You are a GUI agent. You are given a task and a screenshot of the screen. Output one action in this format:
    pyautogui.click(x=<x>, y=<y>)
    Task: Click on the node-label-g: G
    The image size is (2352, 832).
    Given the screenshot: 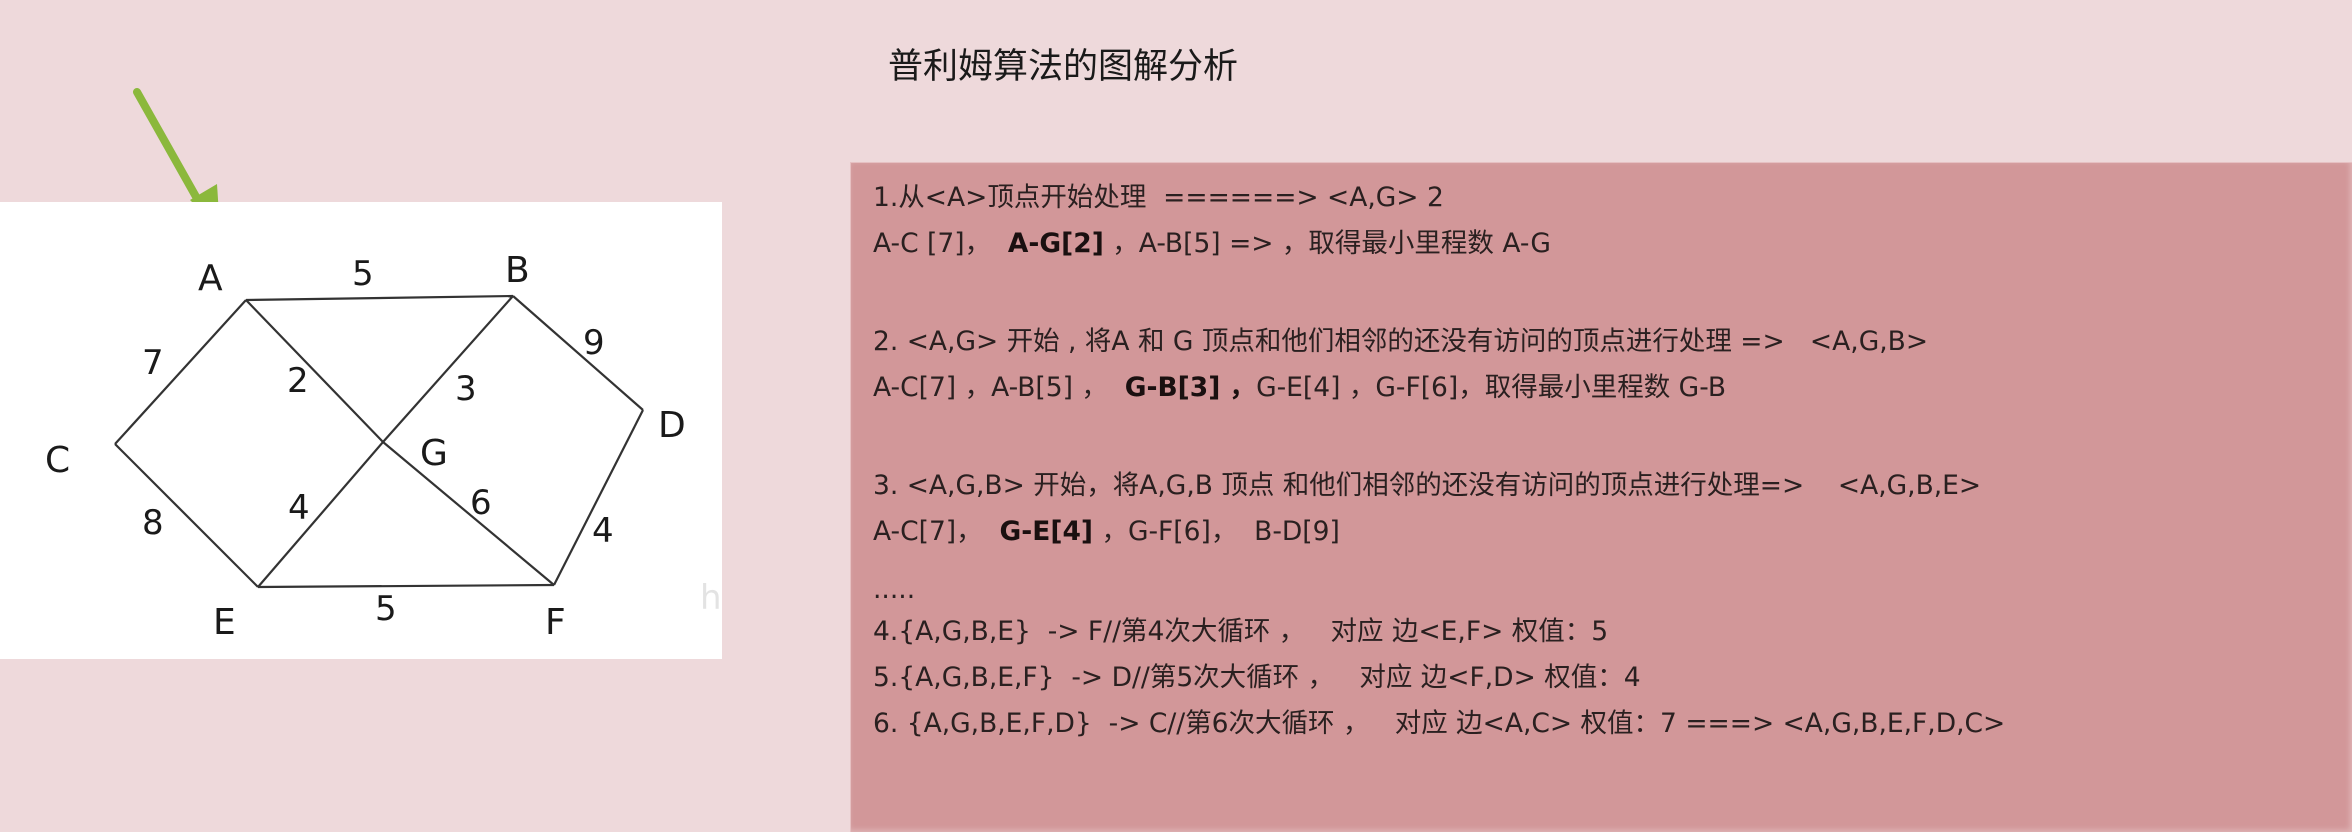 What is the action you would take?
    pyautogui.click(x=434, y=453)
    